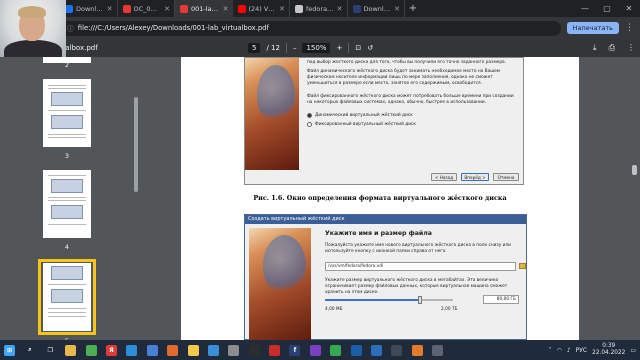 The width and height of the screenshot is (640, 360). What do you see at coordinates (152, 350) in the screenshot?
I see `store-icon` at bounding box center [152, 350].